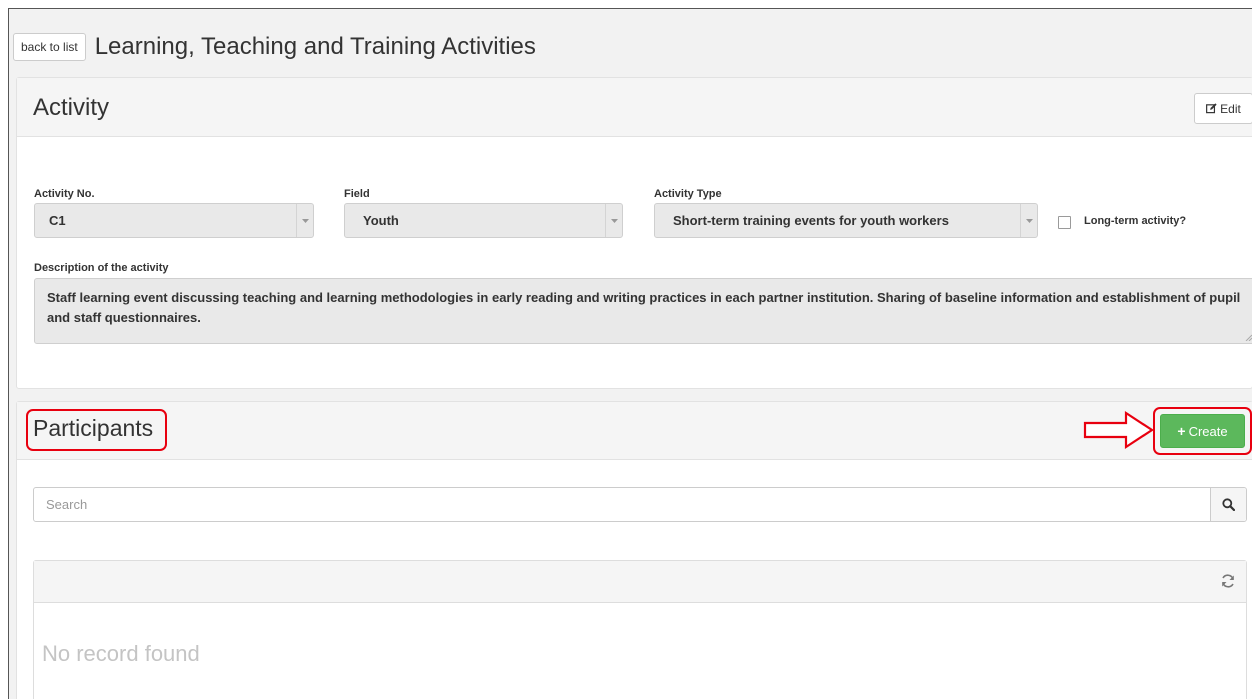 The image size is (1252, 699). I want to click on long-term-checkbox, so click(1064, 222).